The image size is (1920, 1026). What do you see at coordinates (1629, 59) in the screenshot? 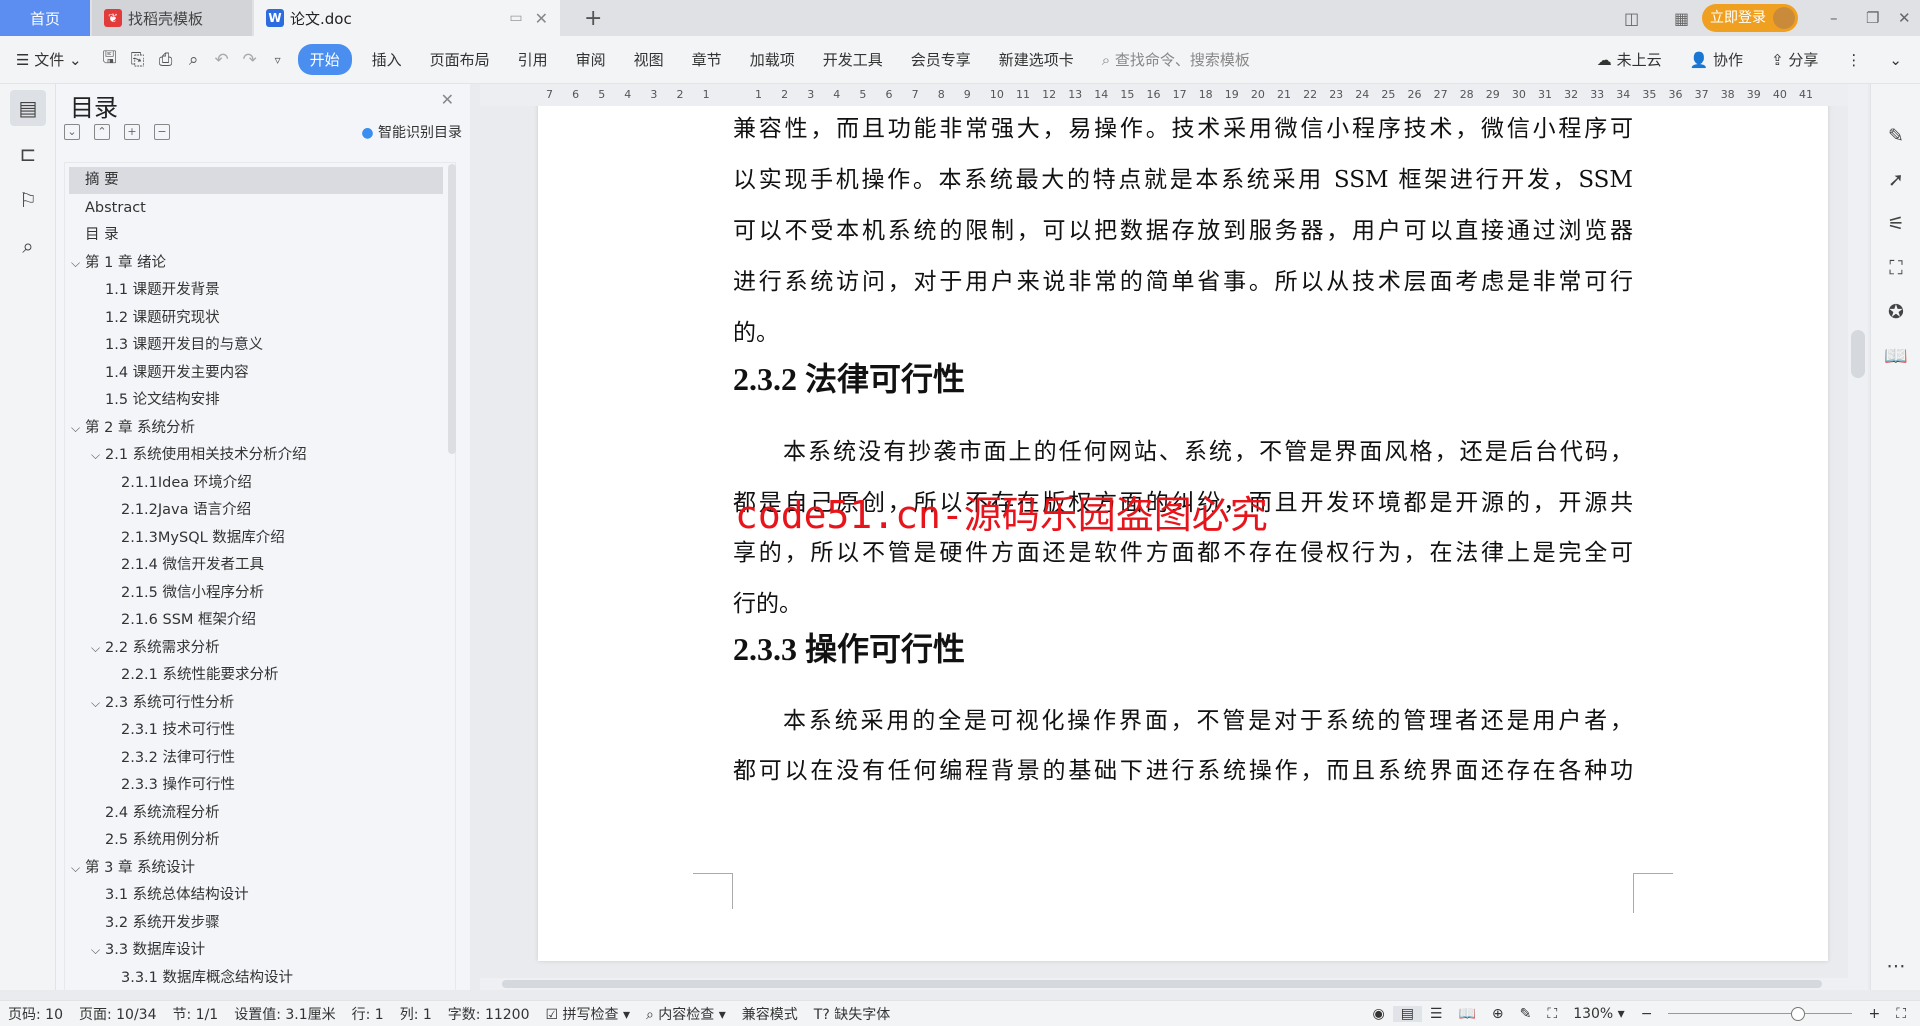
I see `cloud-status-button: ☁ 未上云` at bounding box center [1629, 59].